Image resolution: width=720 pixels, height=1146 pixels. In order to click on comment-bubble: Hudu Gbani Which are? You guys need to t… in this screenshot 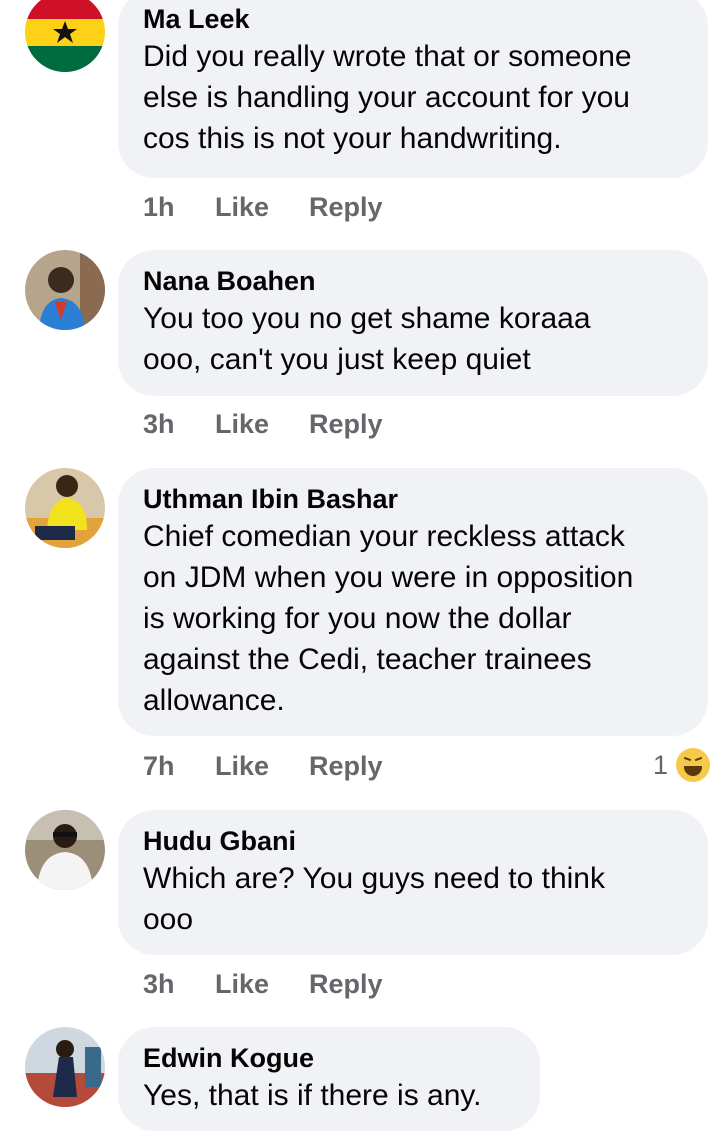, I will do `click(413, 882)`.